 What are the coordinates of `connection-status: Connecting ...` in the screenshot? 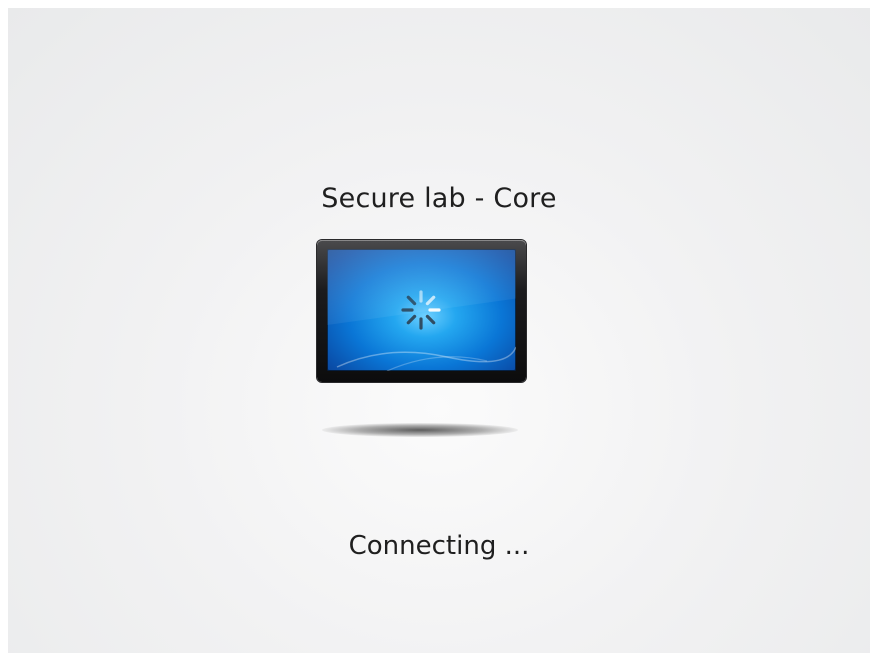 It's located at (439, 546).